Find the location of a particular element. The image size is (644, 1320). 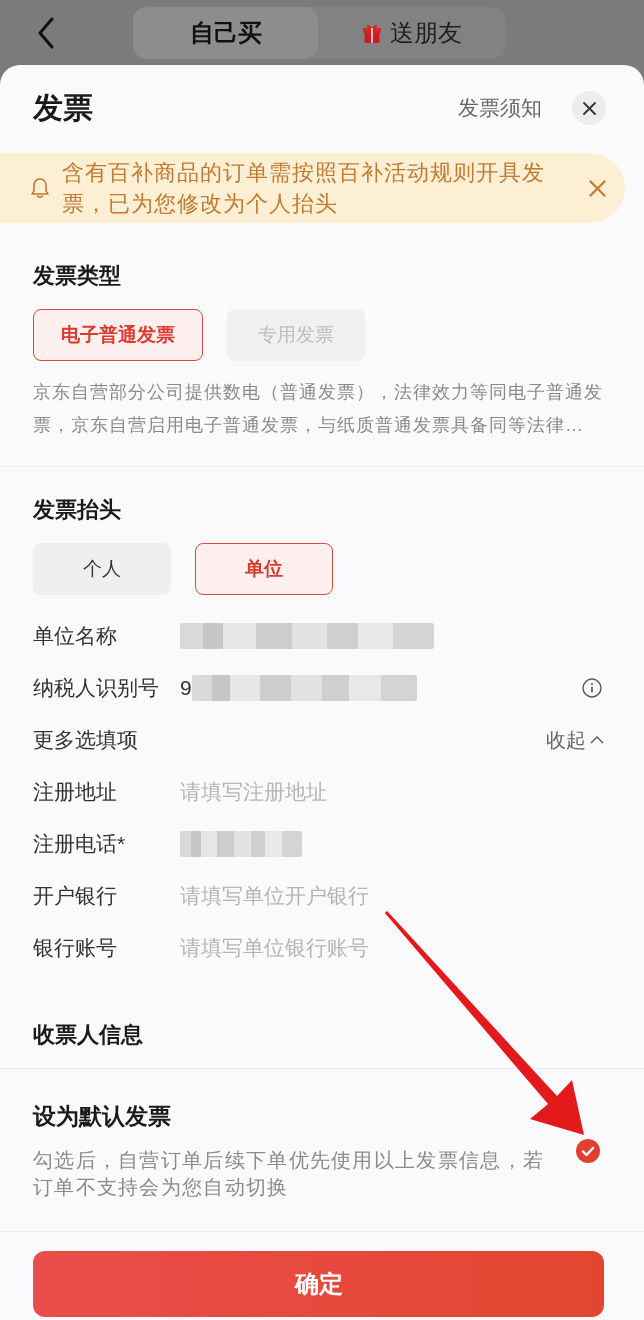

back-icon is located at coordinates (46, 32).